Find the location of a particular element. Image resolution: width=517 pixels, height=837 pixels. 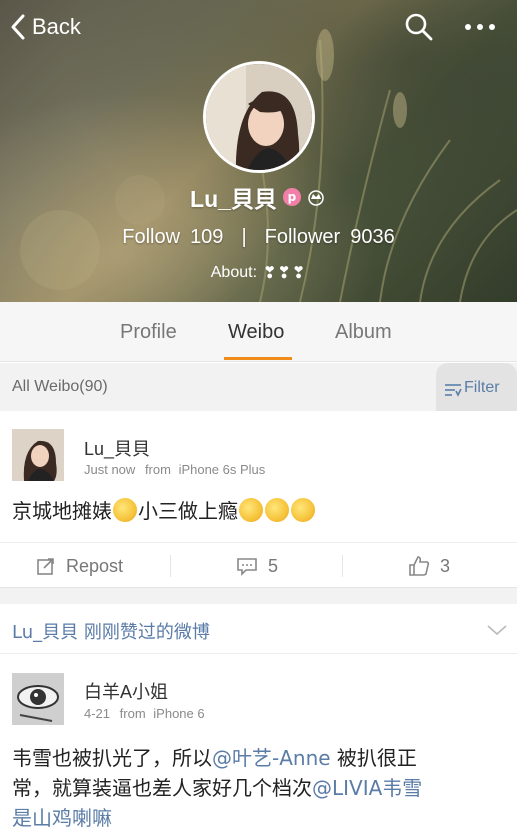

recently-liked-header: Lu_貝貝 刚刚赞过的微博 is located at coordinates (258, 629).